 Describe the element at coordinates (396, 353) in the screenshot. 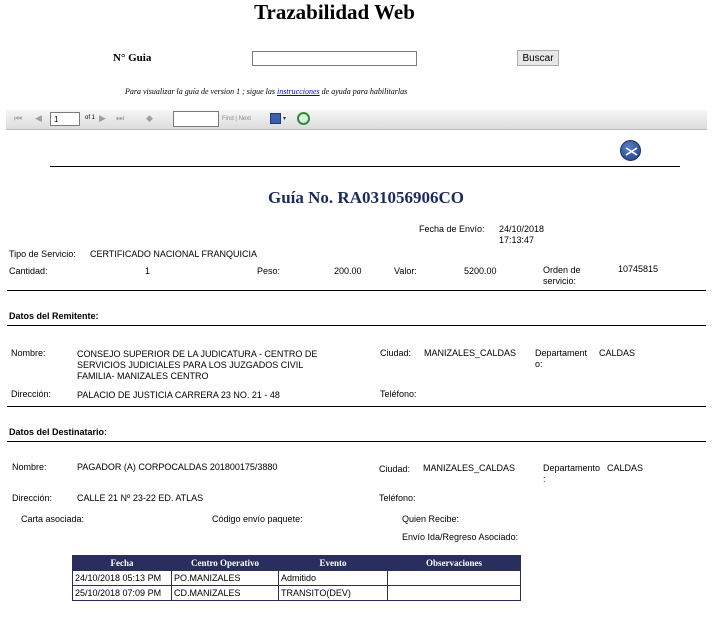

I see `remitente-ciudad-label: Ciudad:` at that location.